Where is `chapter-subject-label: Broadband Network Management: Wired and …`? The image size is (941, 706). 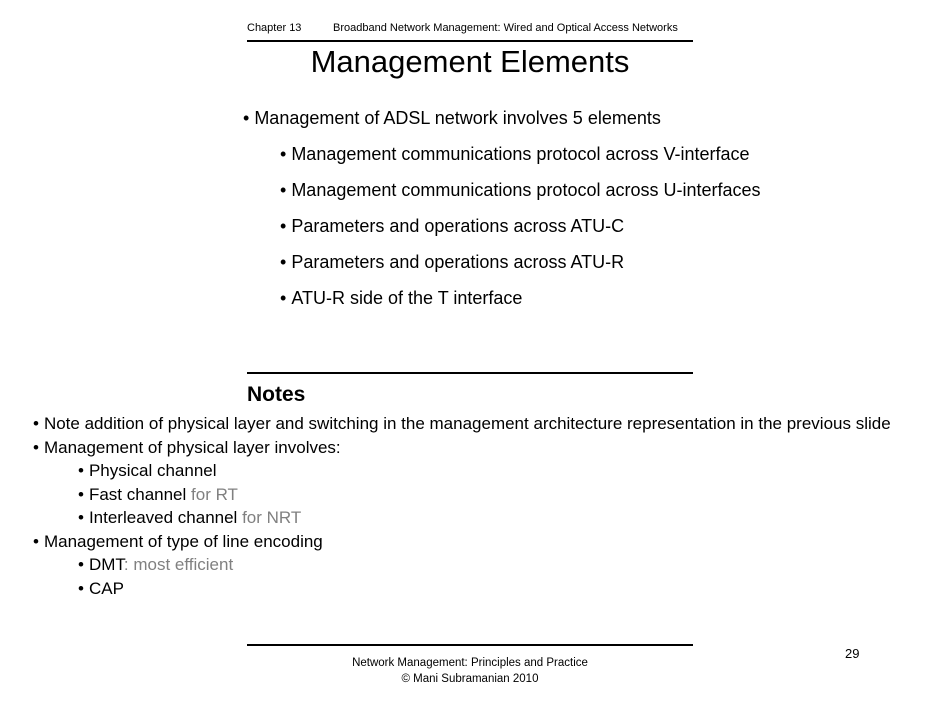 chapter-subject-label: Broadband Network Management: Wired and … is located at coordinates (505, 28).